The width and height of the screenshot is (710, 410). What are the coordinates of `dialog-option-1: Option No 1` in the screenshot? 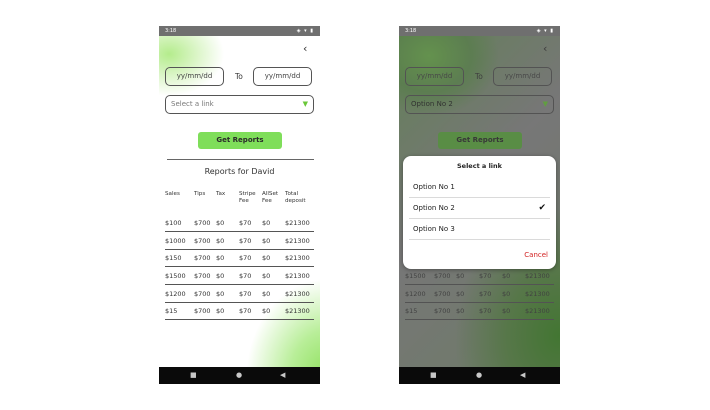 It's located at (479, 187).